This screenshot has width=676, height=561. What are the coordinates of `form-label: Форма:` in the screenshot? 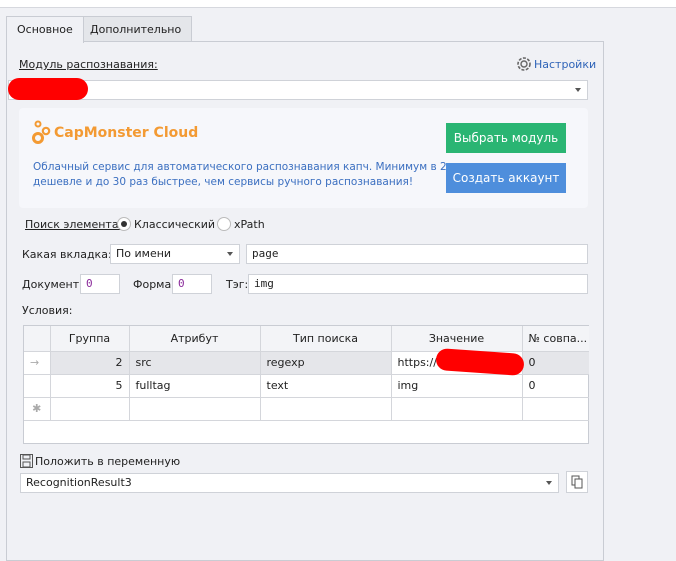 It's located at (154, 284).